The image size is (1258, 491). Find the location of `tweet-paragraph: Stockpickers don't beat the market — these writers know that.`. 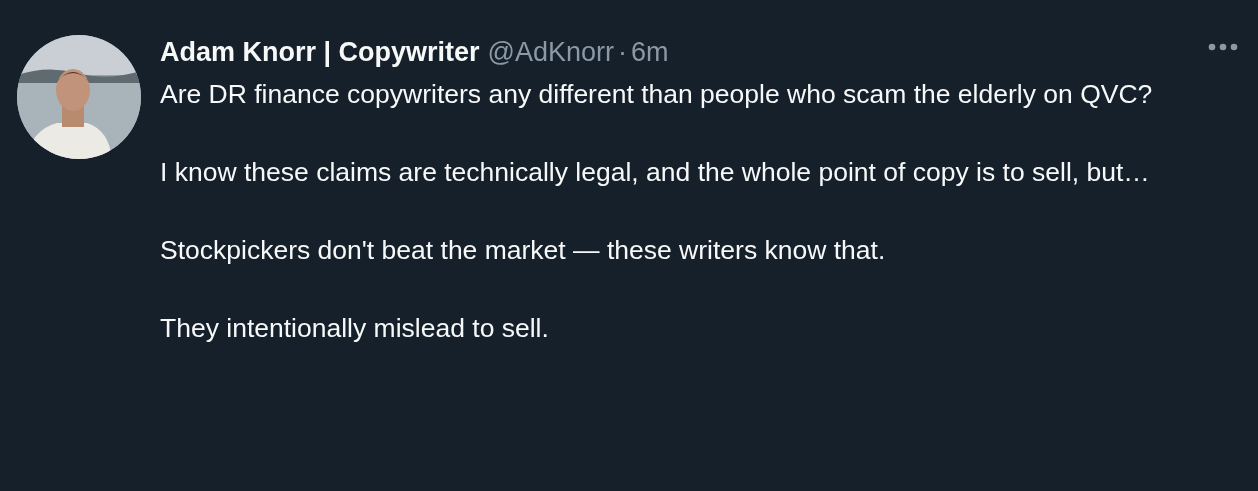

tweet-paragraph: Stockpickers don't beat the market — these writers know that. is located at coordinates (523, 250).